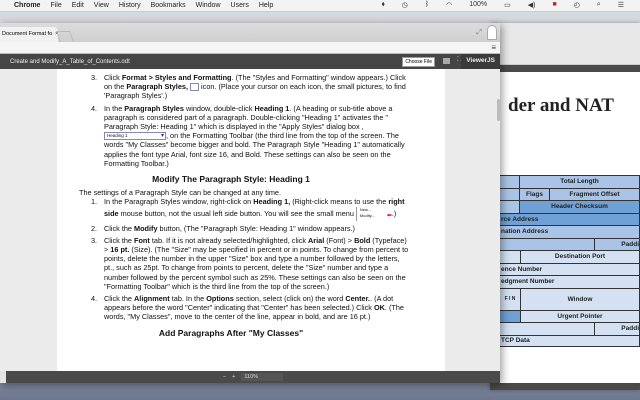 This screenshot has height=400, width=640. What do you see at coordinates (418, 62) in the screenshot?
I see `choose-file-button: Choose File` at bounding box center [418, 62].